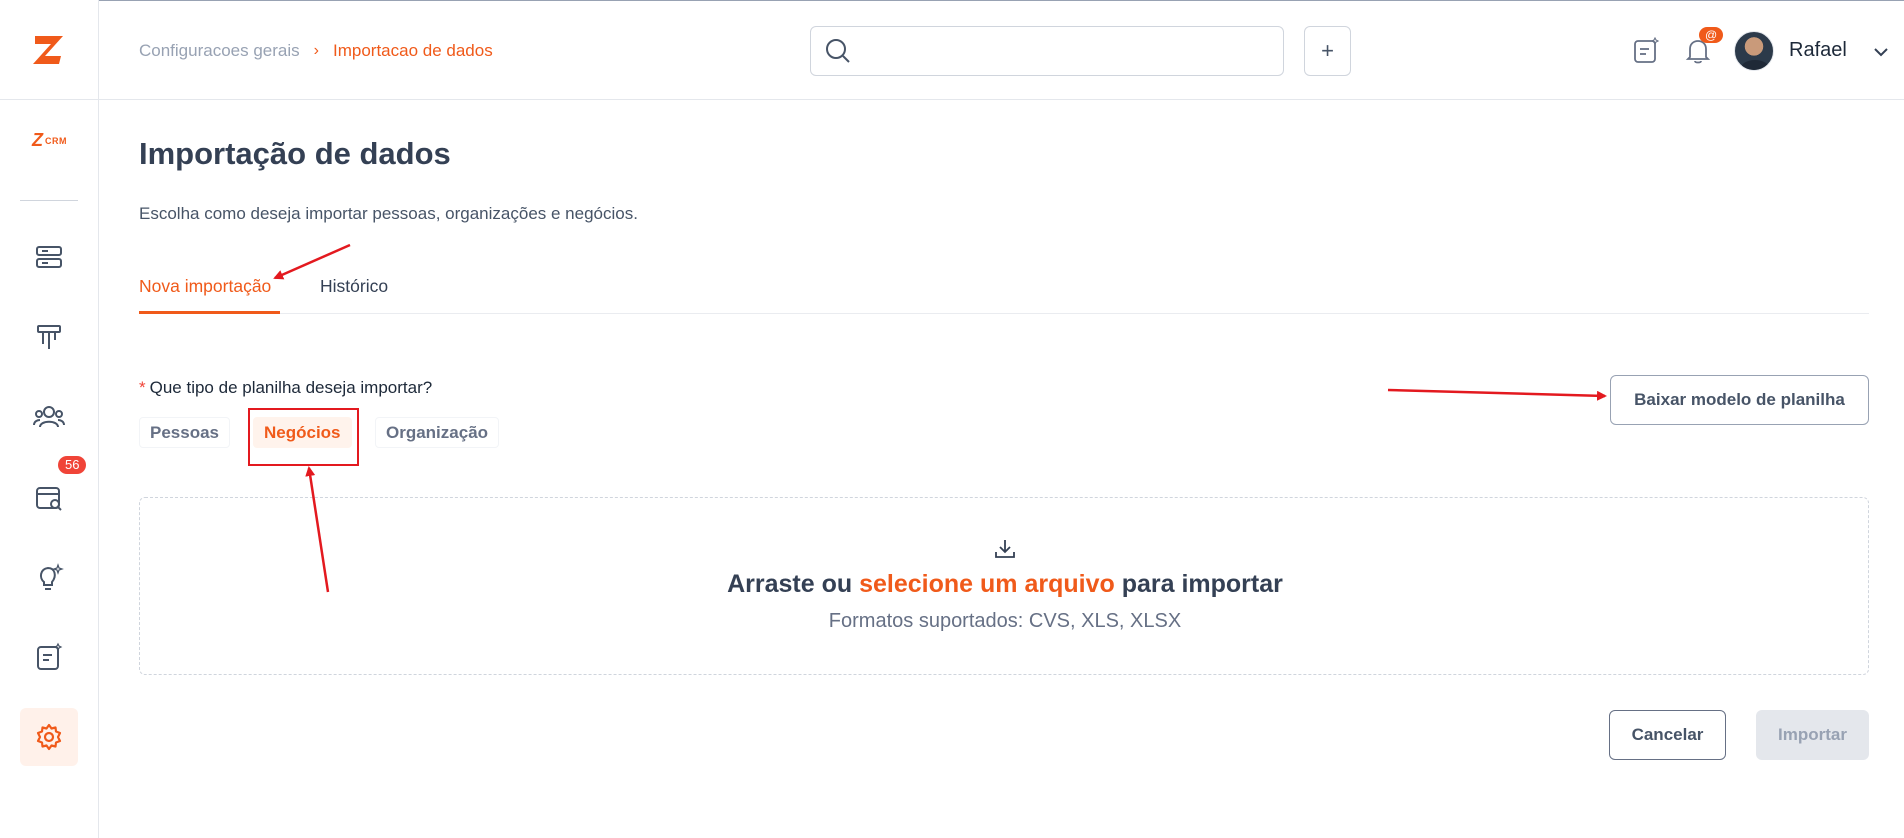 Image resolution: width=1904 pixels, height=838 pixels. Describe the element at coordinates (838, 51) in the screenshot. I see `search-icon` at that location.